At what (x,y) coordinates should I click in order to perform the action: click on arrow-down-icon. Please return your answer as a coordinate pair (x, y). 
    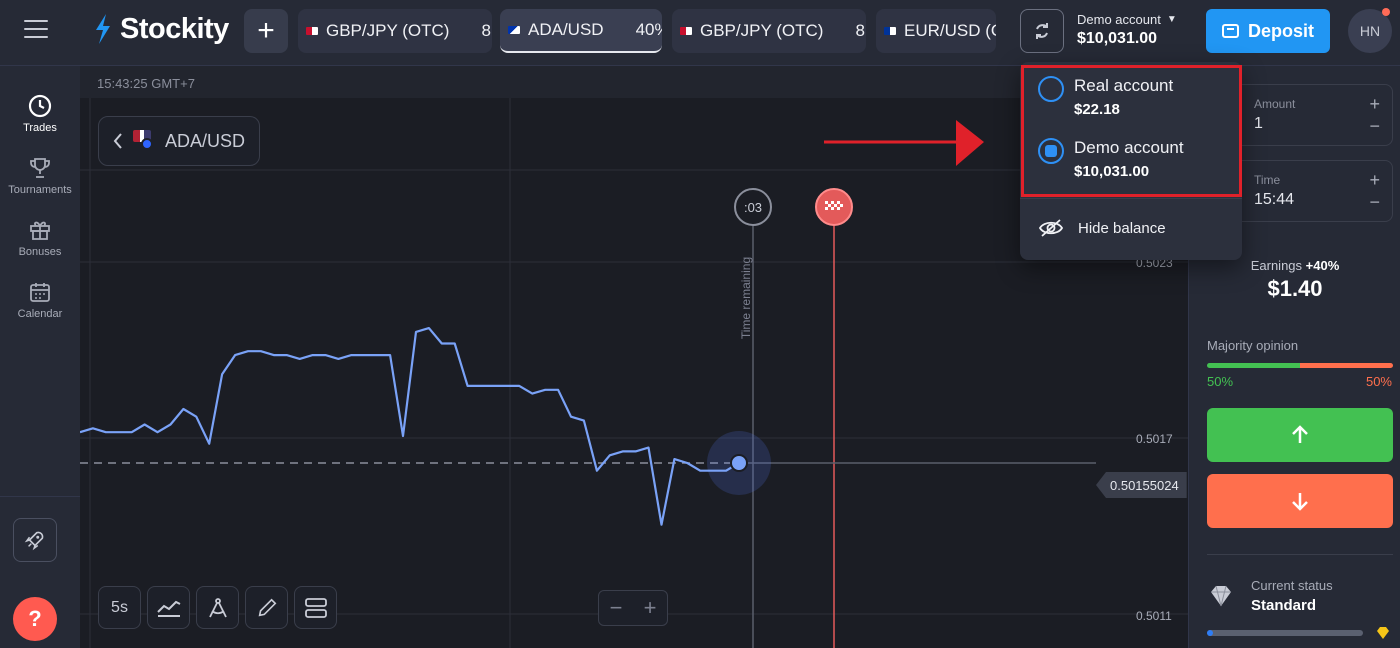
    Looking at the image, I should click on (1300, 502).